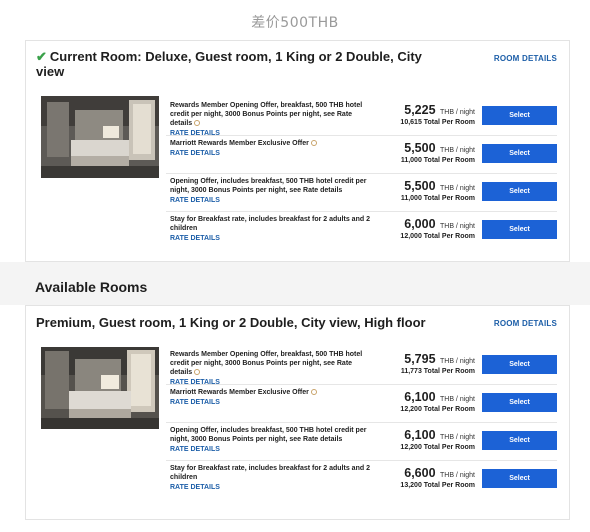 The height and width of the screenshot is (532, 590). I want to click on price-block: 5,225 THB / night 10,615 Total Per Room, so click(437, 113).